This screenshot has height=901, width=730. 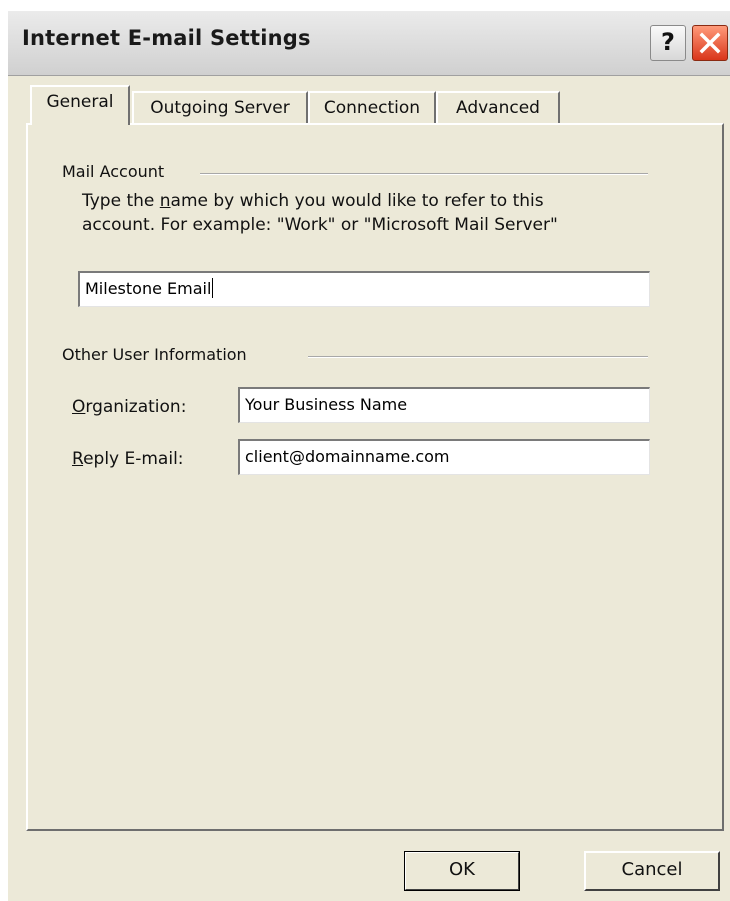 What do you see at coordinates (372, 107) in the screenshot?
I see `tab-connection: Connection` at bounding box center [372, 107].